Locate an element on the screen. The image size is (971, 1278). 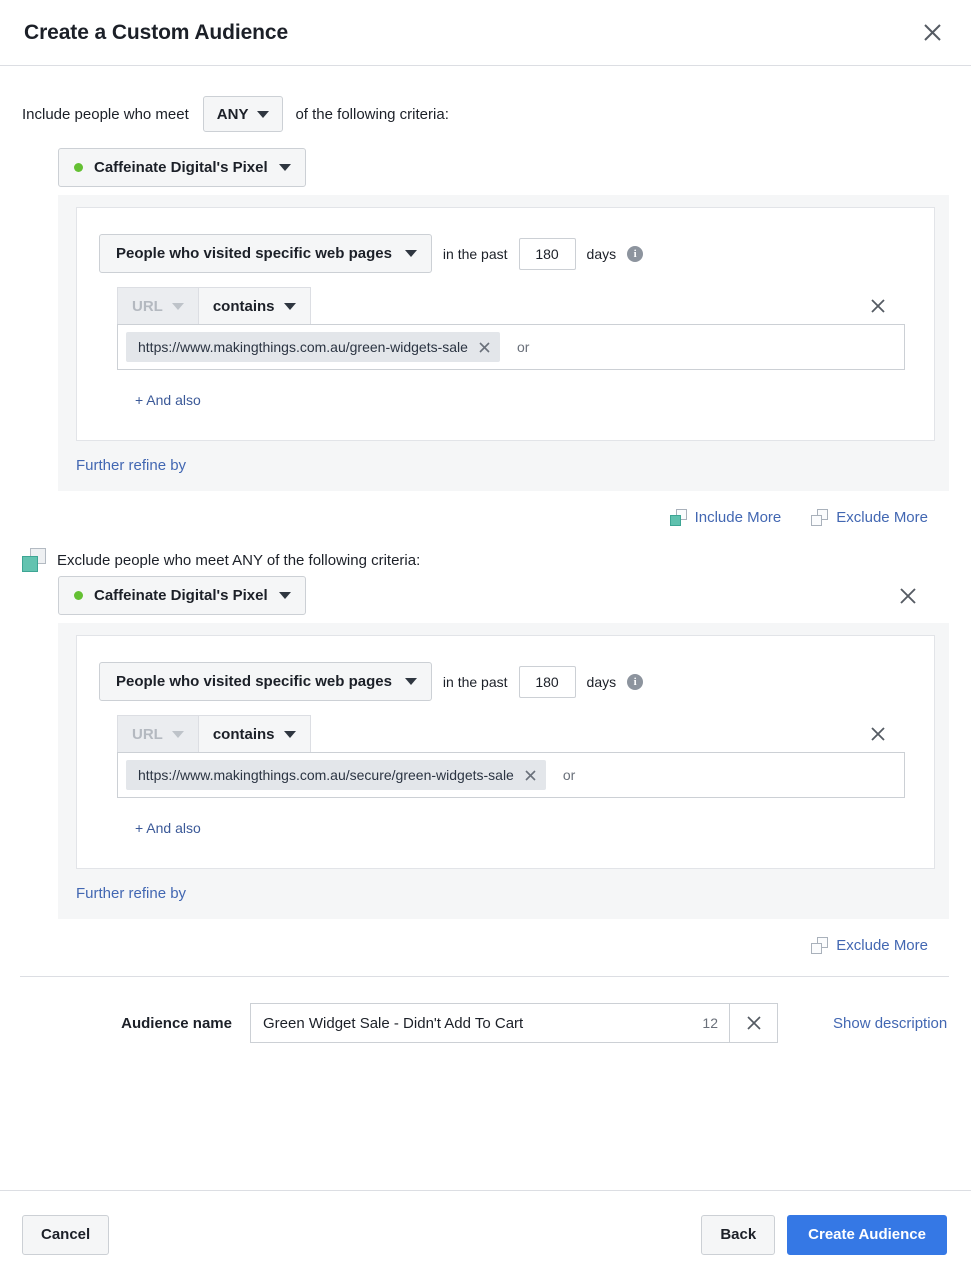
exclude-filter-remove-button is located at coordinates (878, 734).